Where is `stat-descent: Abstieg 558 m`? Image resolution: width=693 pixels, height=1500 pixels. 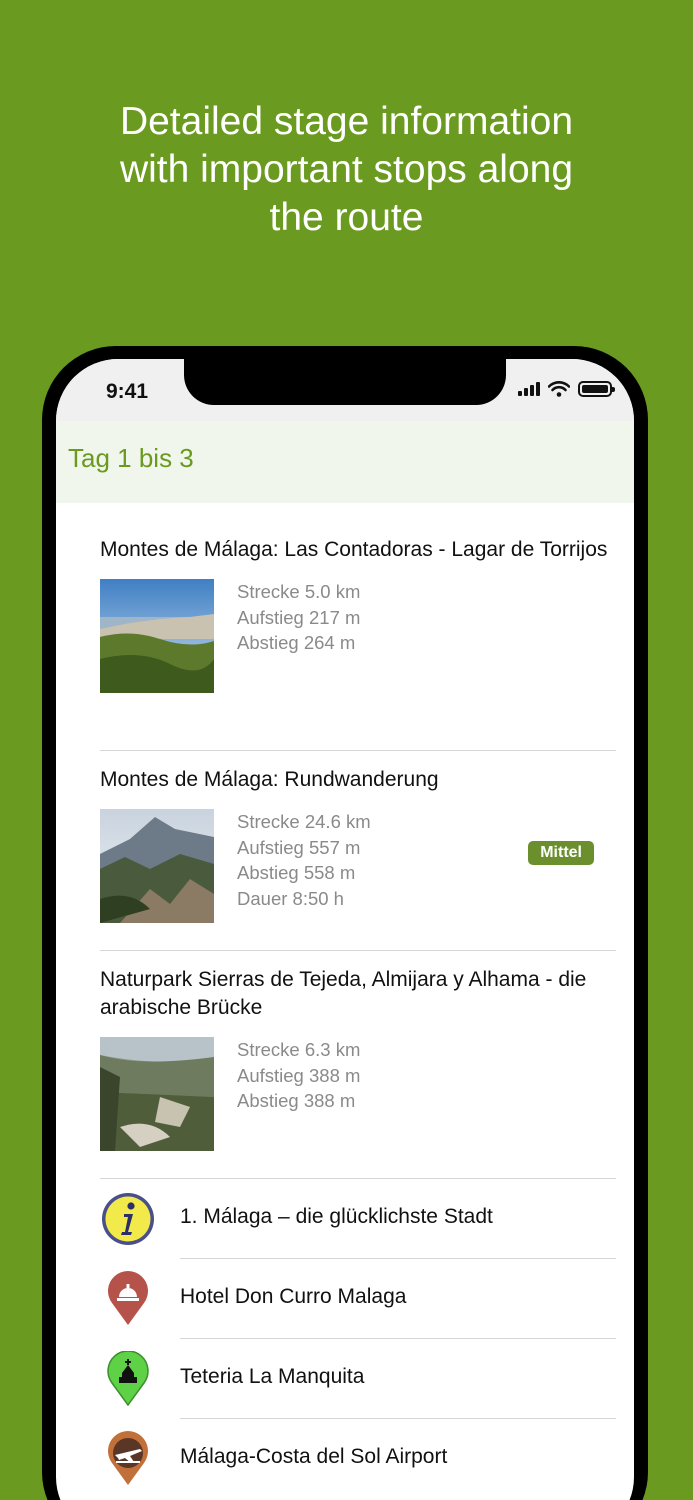 stat-descent: Abstieg 558 m is located at coordinates (296, 872).